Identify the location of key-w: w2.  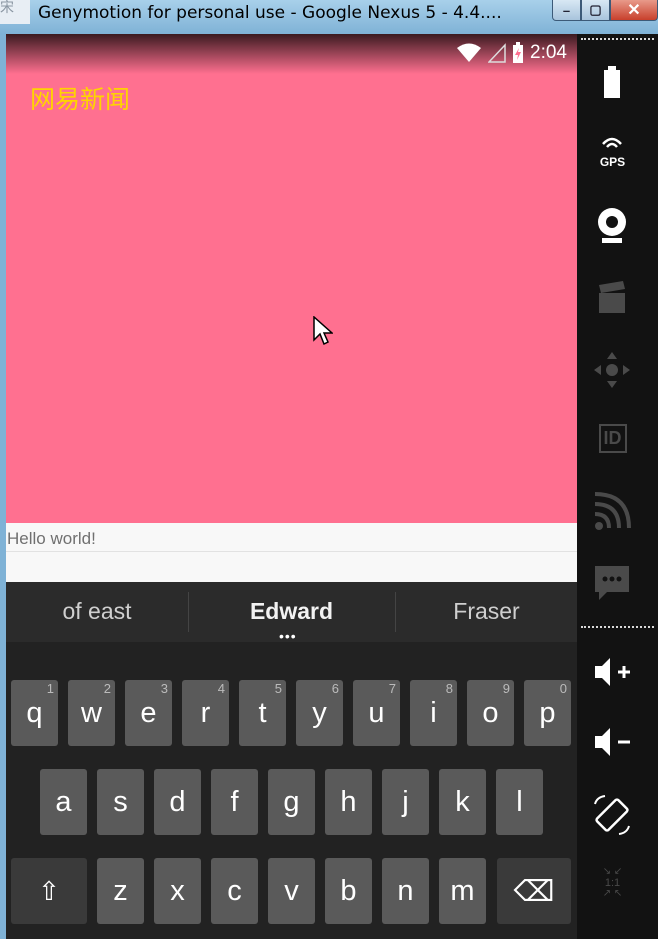
(91, 713).